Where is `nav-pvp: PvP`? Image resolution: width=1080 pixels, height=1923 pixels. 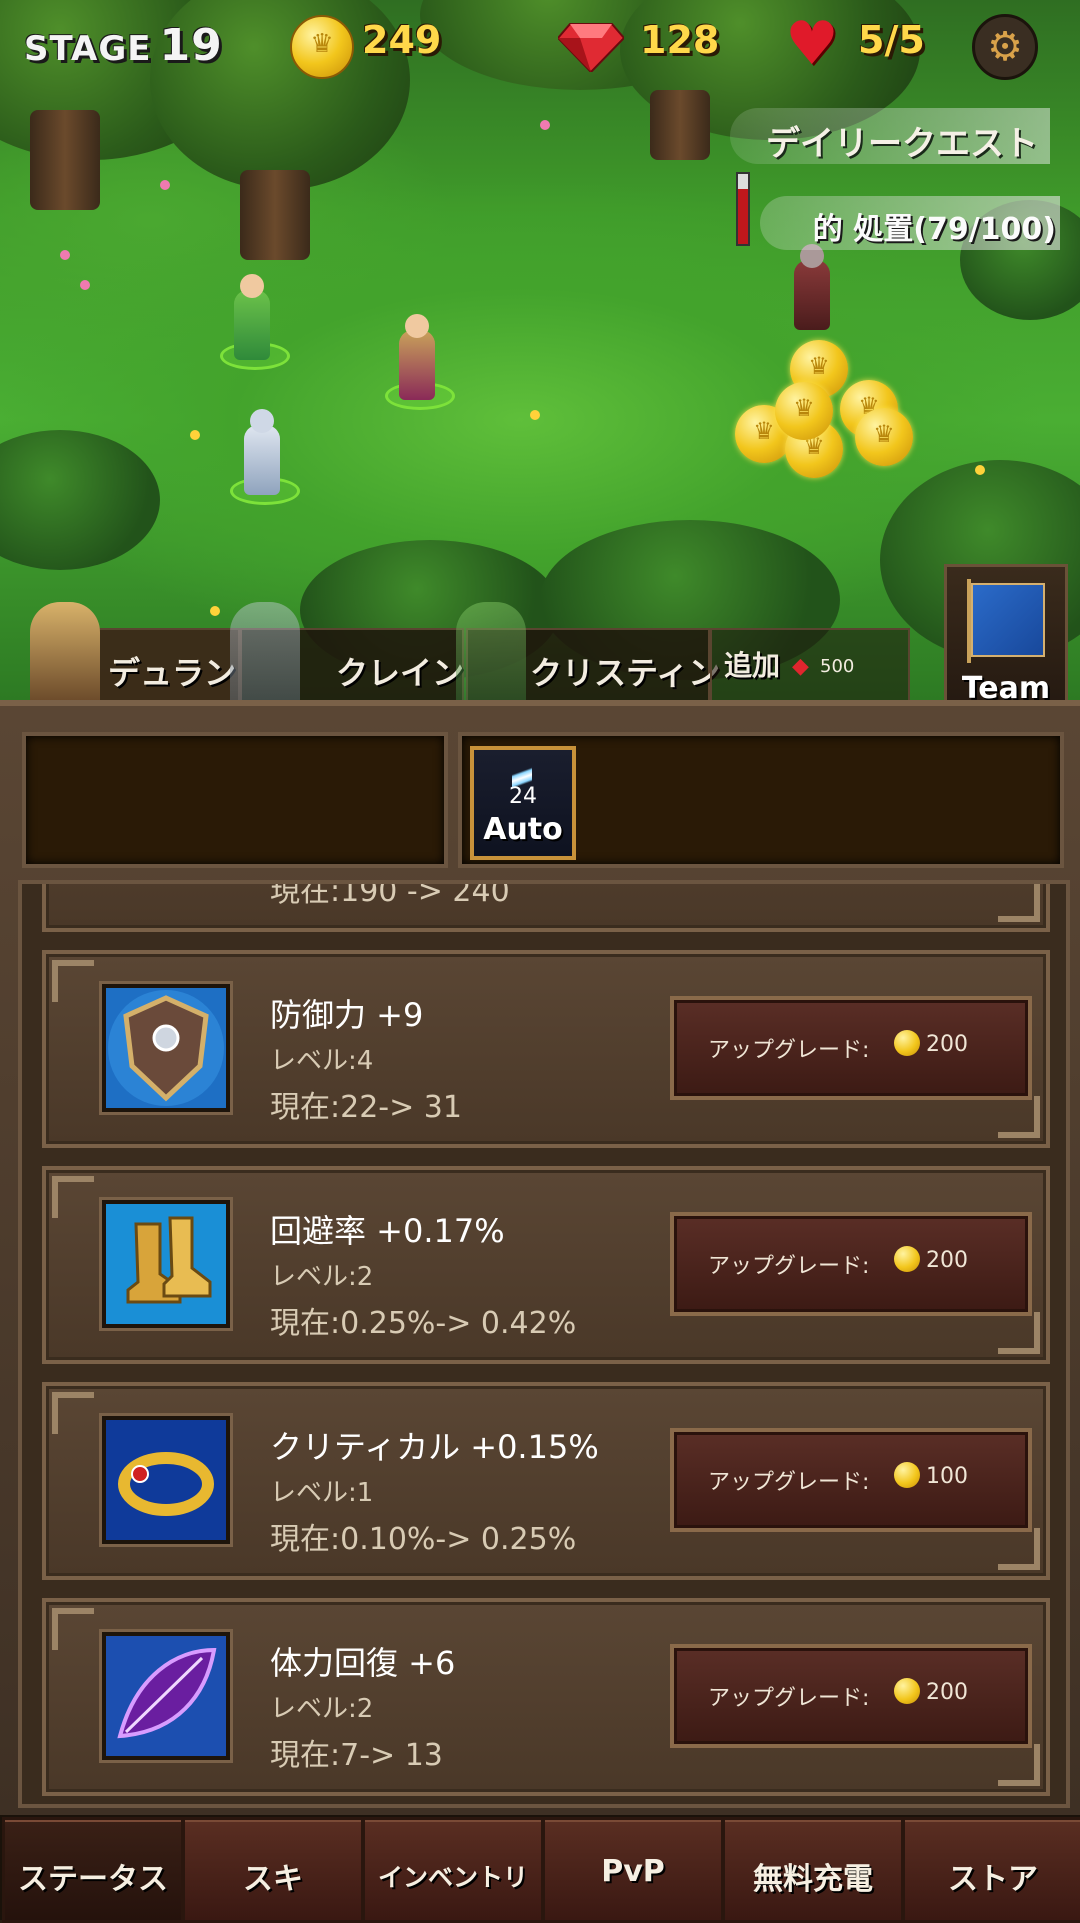
nav-pvp: PvP is located at coordinates (633, 1870).